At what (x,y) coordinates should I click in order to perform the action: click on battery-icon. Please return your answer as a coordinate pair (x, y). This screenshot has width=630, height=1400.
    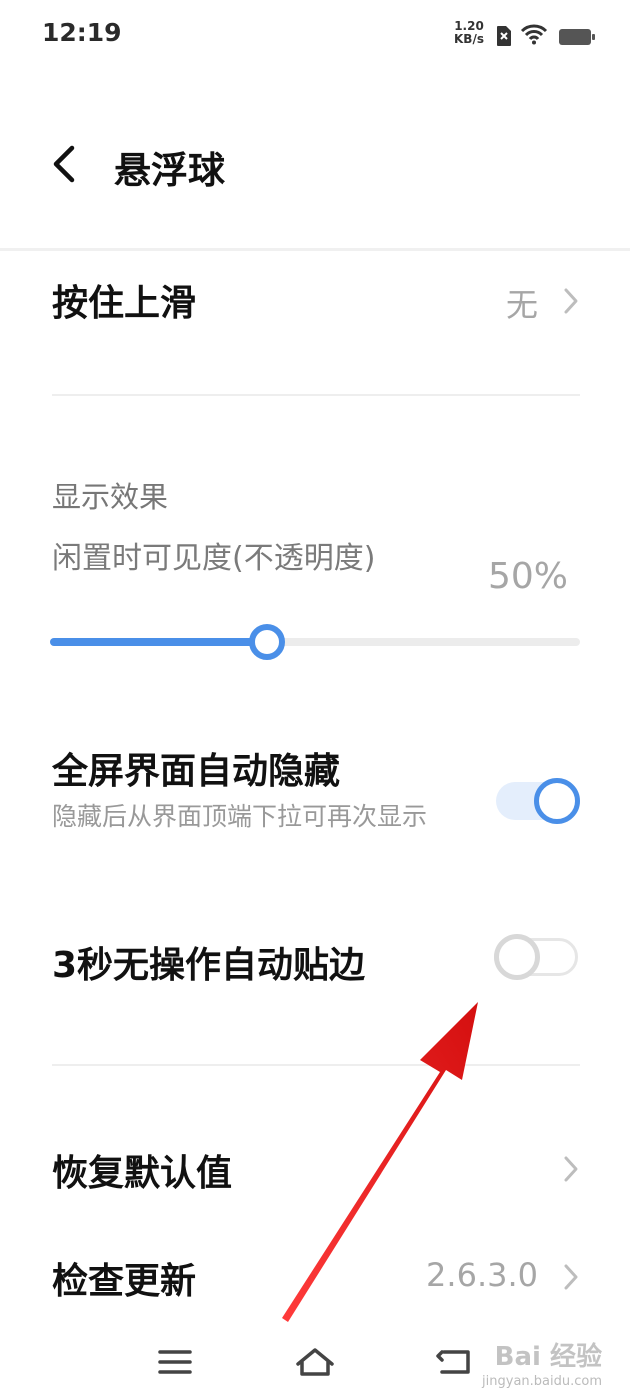
    Looking at the image, I should click on (577, 37).